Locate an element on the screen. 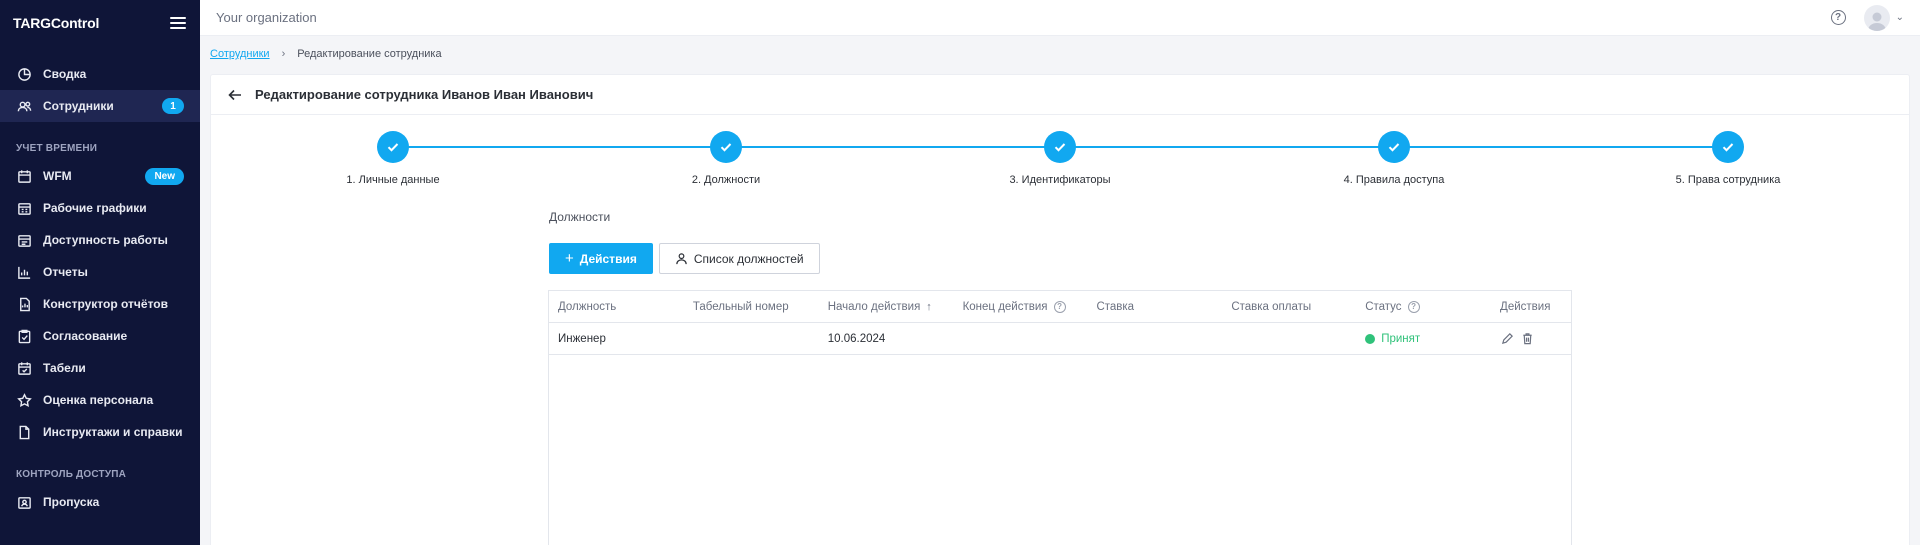 The image size is (1920, 545). column-header-rate: Ставка is located at coordinates (1154, 307).